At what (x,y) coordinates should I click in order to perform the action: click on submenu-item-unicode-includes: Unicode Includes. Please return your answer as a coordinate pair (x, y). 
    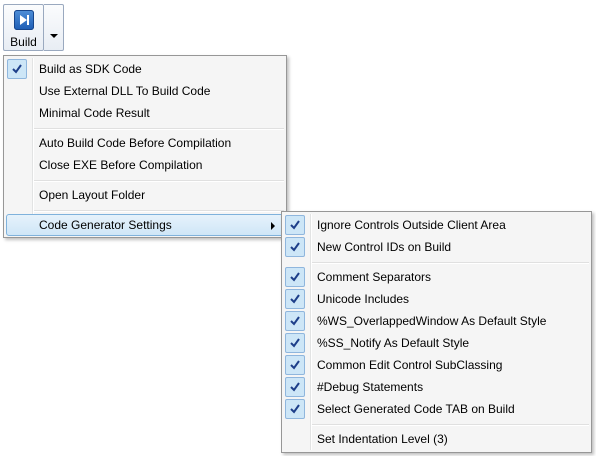
    Looking at the image, I should click on (436, 299).